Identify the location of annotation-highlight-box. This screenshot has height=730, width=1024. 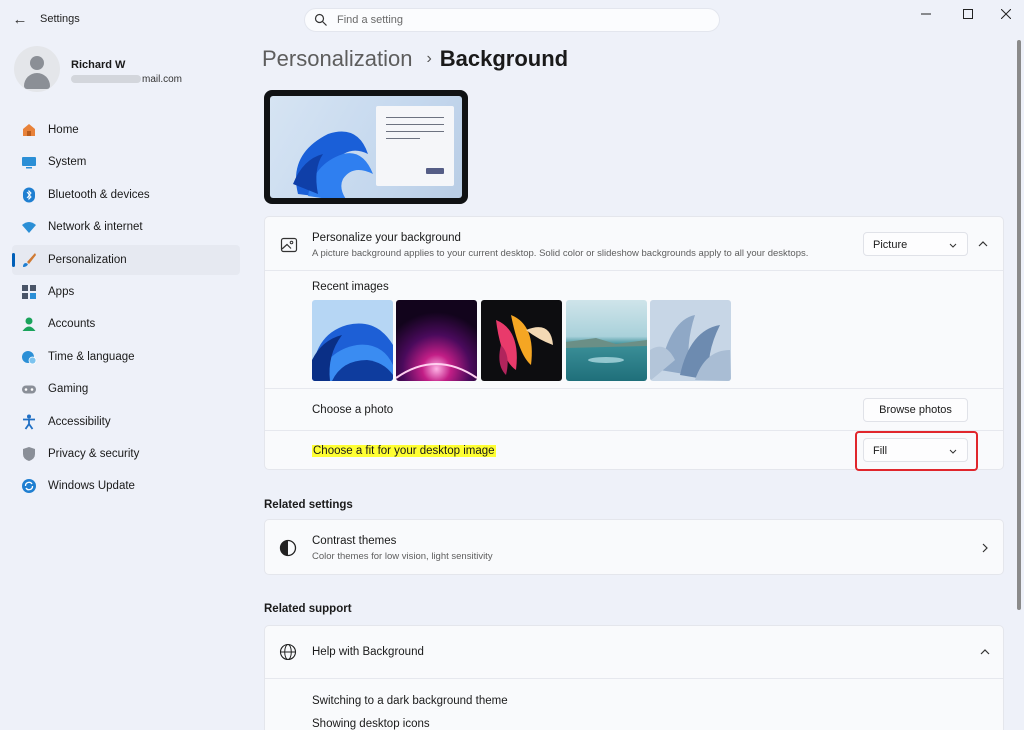
(916, 451).